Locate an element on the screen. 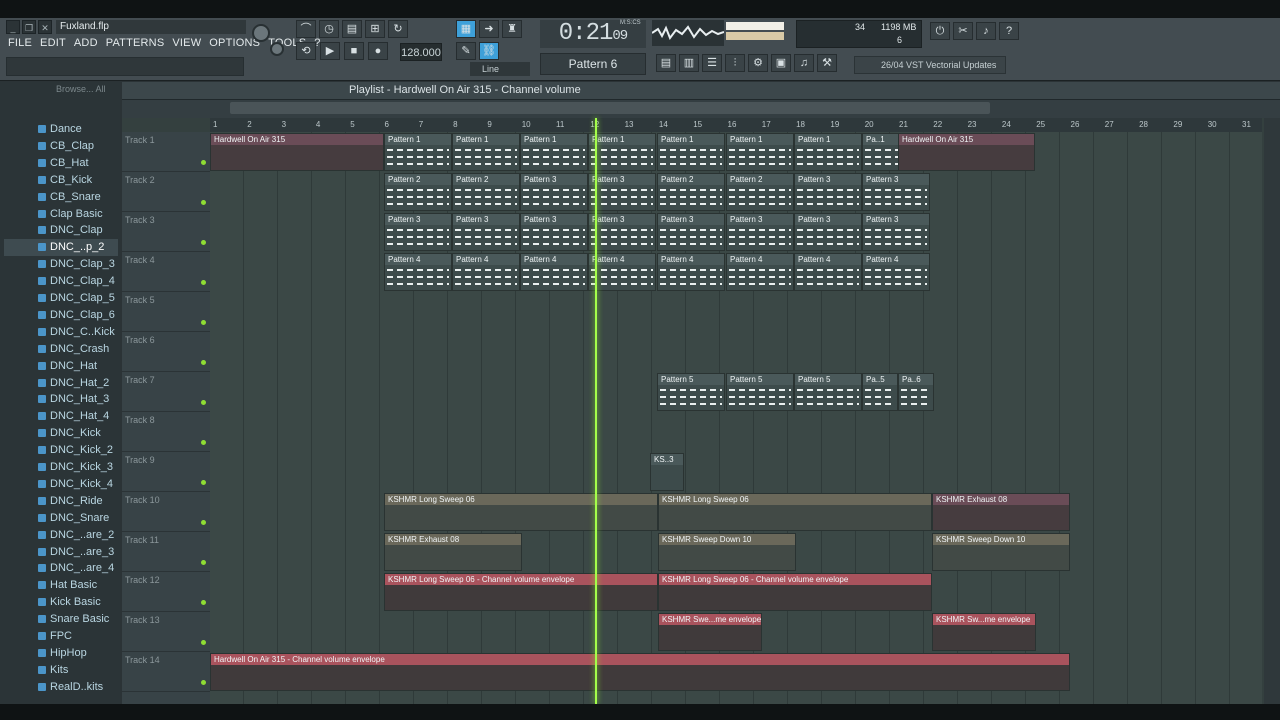  browser-item: DNC_Clap_4 is located at coordinates (61, 281).